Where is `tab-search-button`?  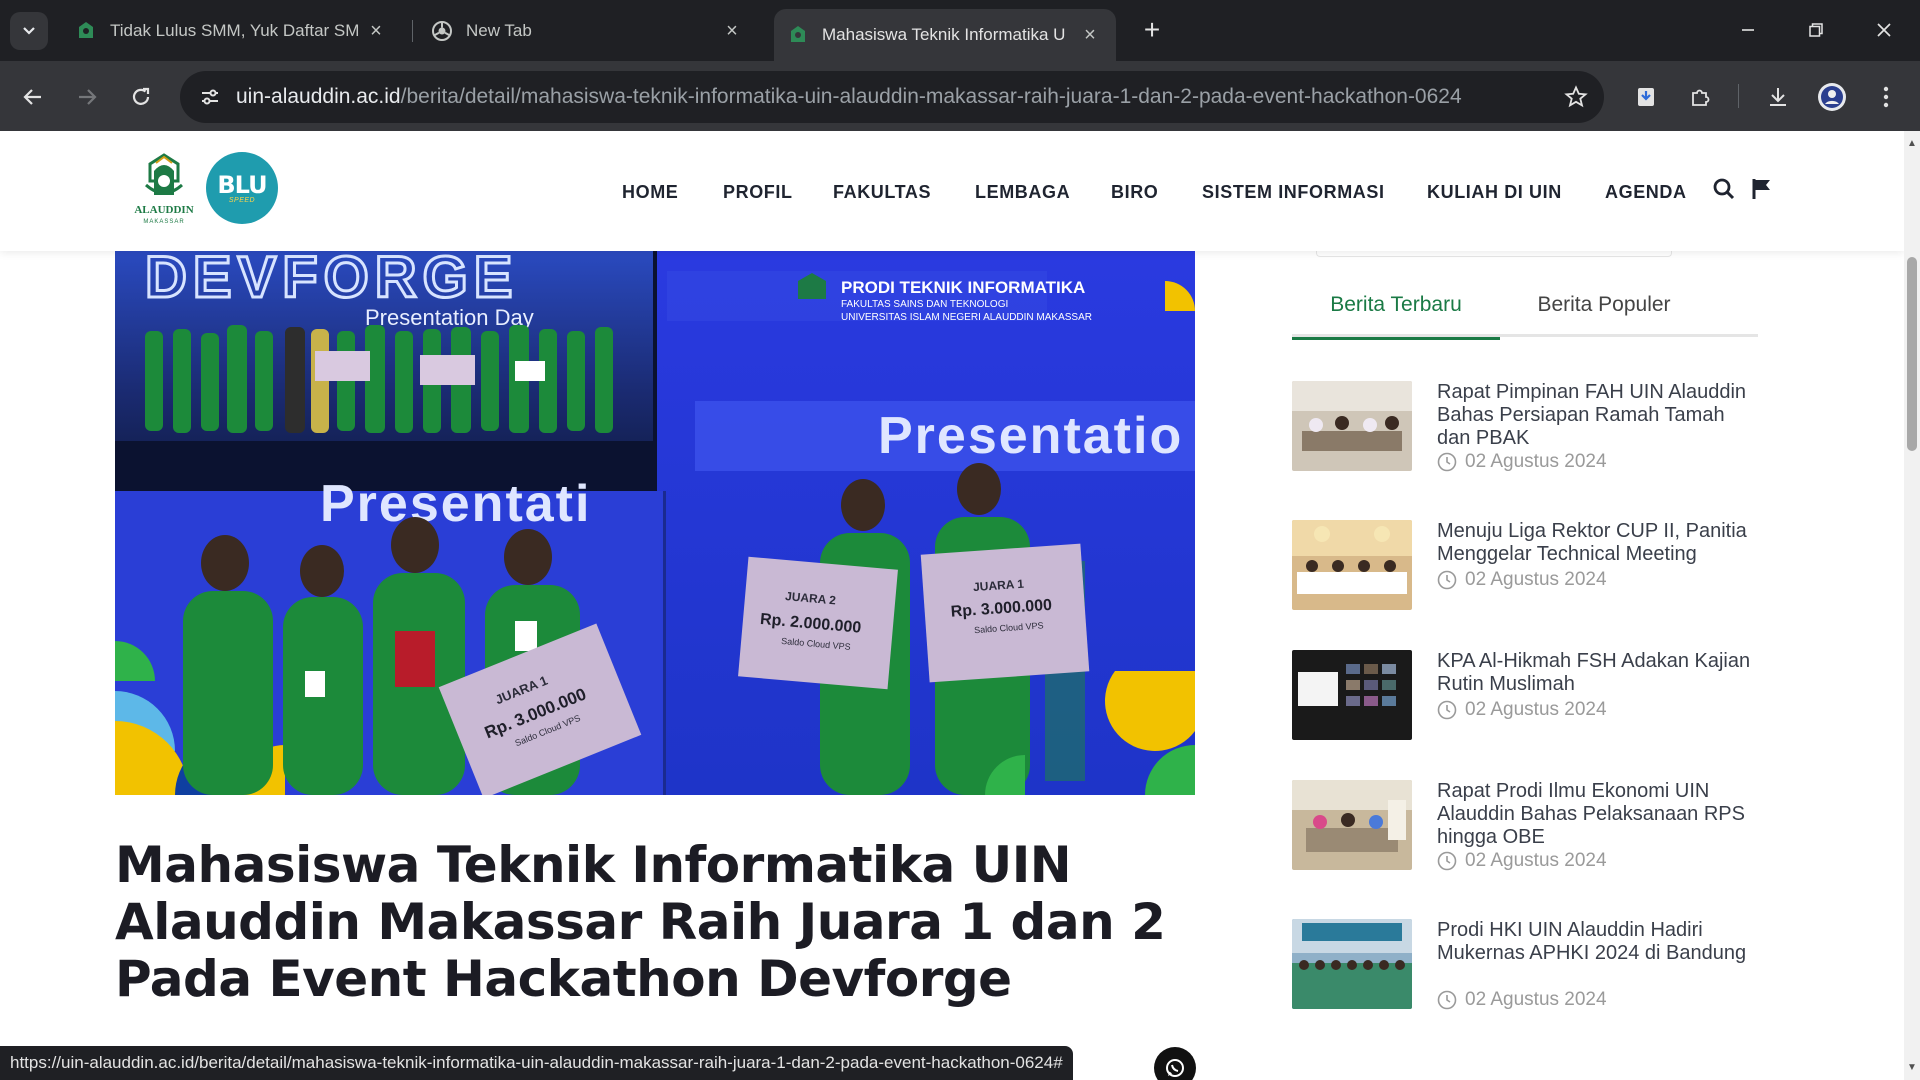
tab-search-button is located at coordinates (29, 31).